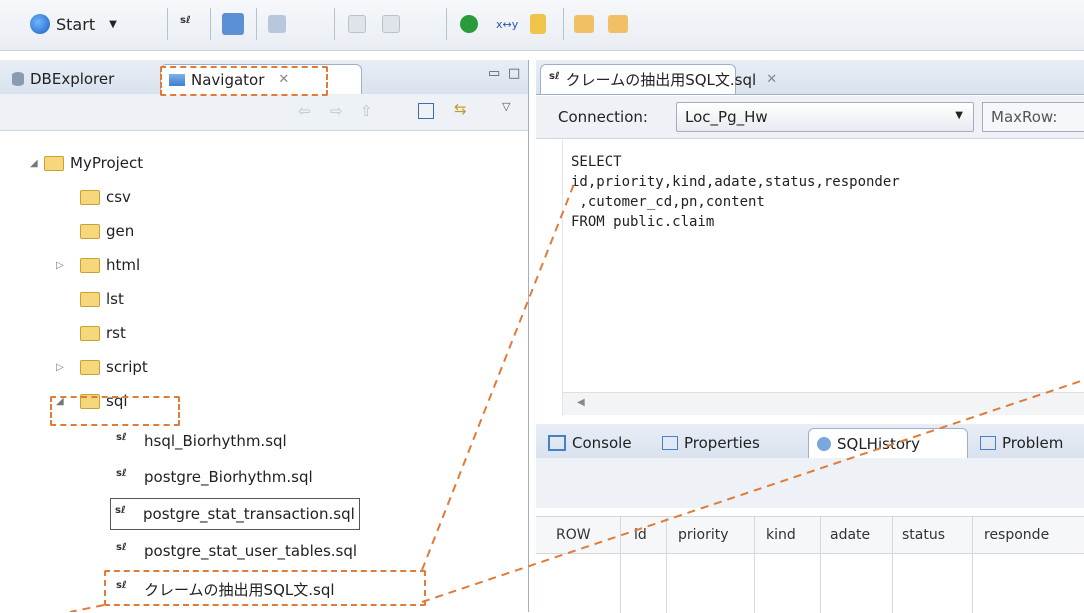 This screenshot has height=613, width=1084. I want to click on maxrow-label: MaxRow:, so click(1024, 117).